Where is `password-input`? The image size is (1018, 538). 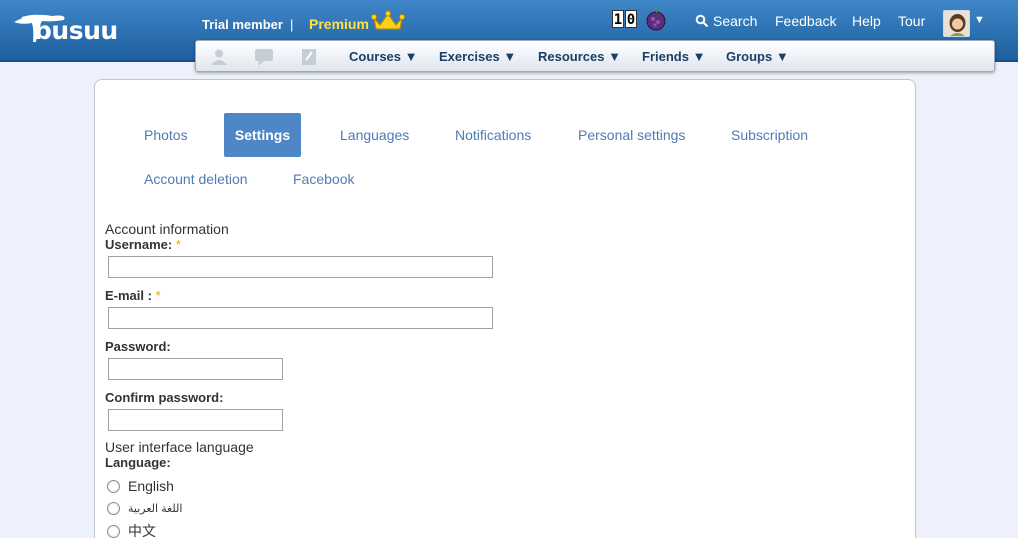 password-input is located at coordinates (195, 369).